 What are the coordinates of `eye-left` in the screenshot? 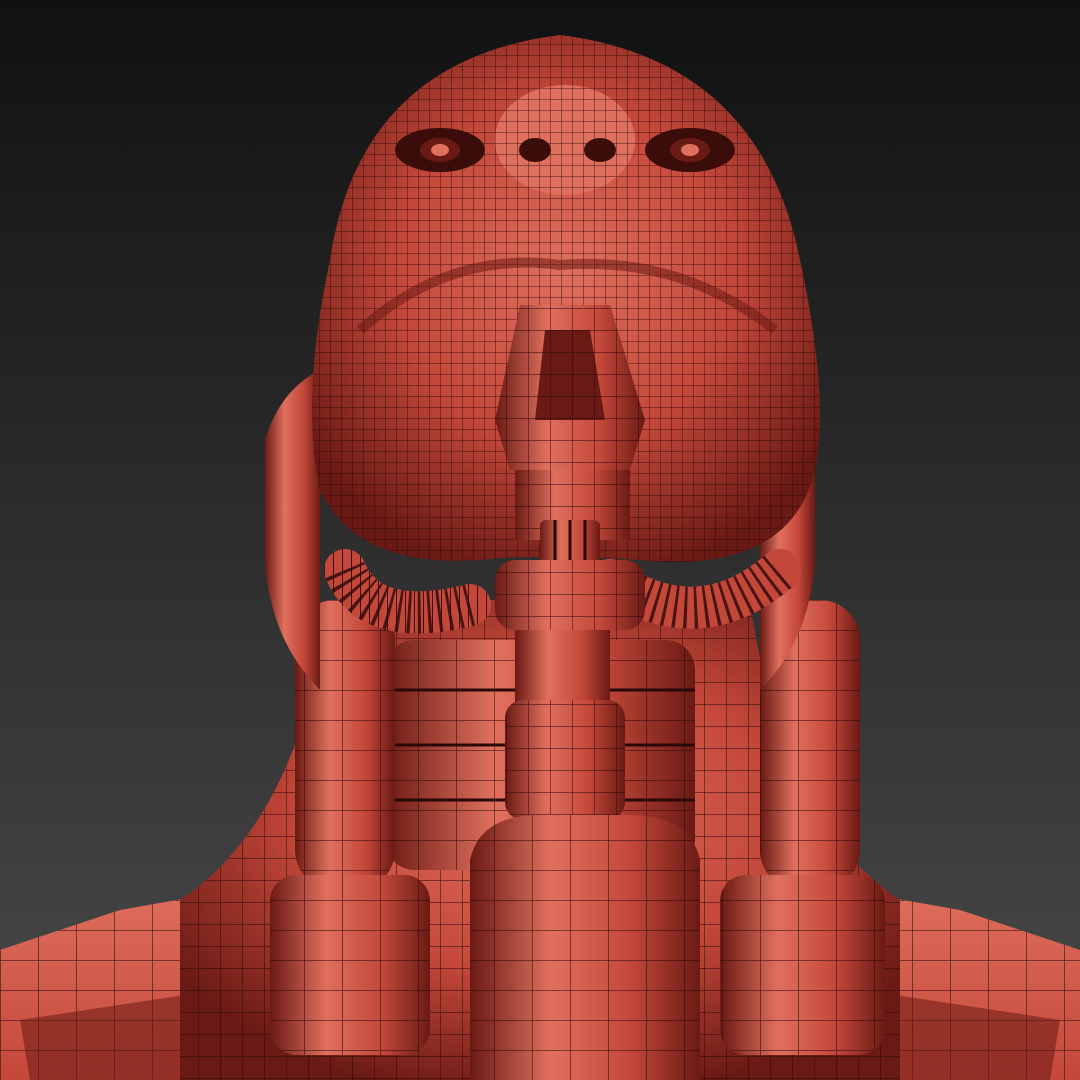 It's located at (440, 150).